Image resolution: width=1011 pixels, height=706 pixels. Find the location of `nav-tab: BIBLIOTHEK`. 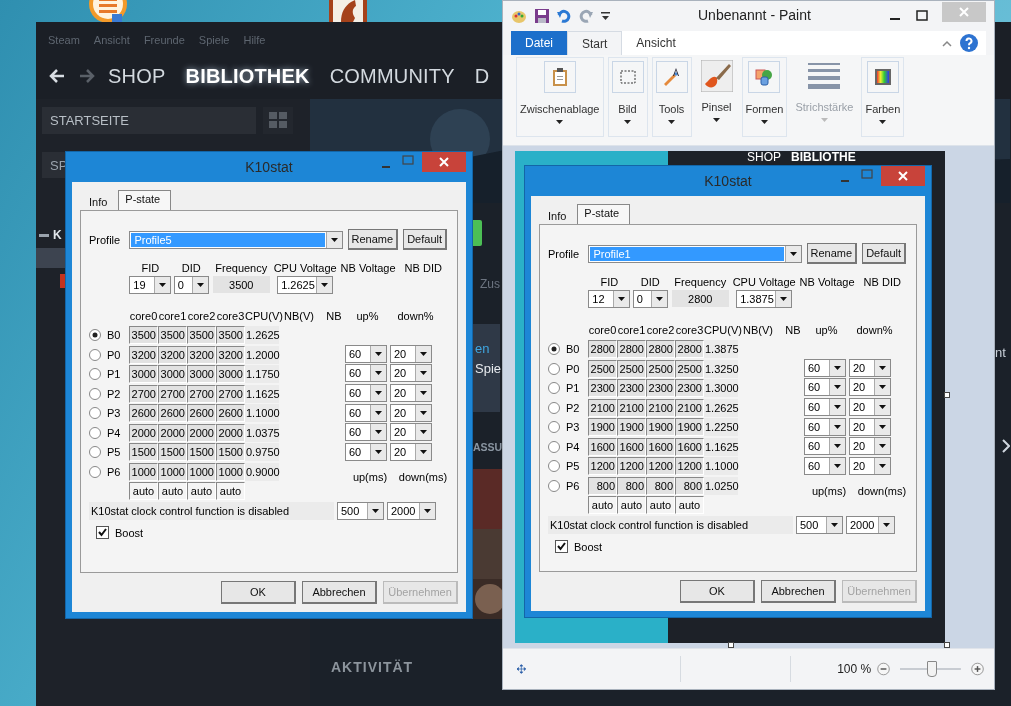

nav-tab: BIBLIOTHEK is located at coordinates (247, 76).